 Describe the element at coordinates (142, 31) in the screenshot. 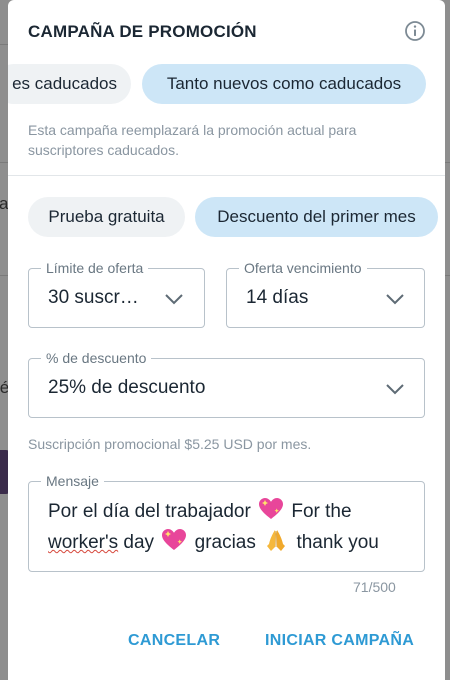

I see `dialog-title: CAMPAÑA DE PROMOCIÓN` at that location.